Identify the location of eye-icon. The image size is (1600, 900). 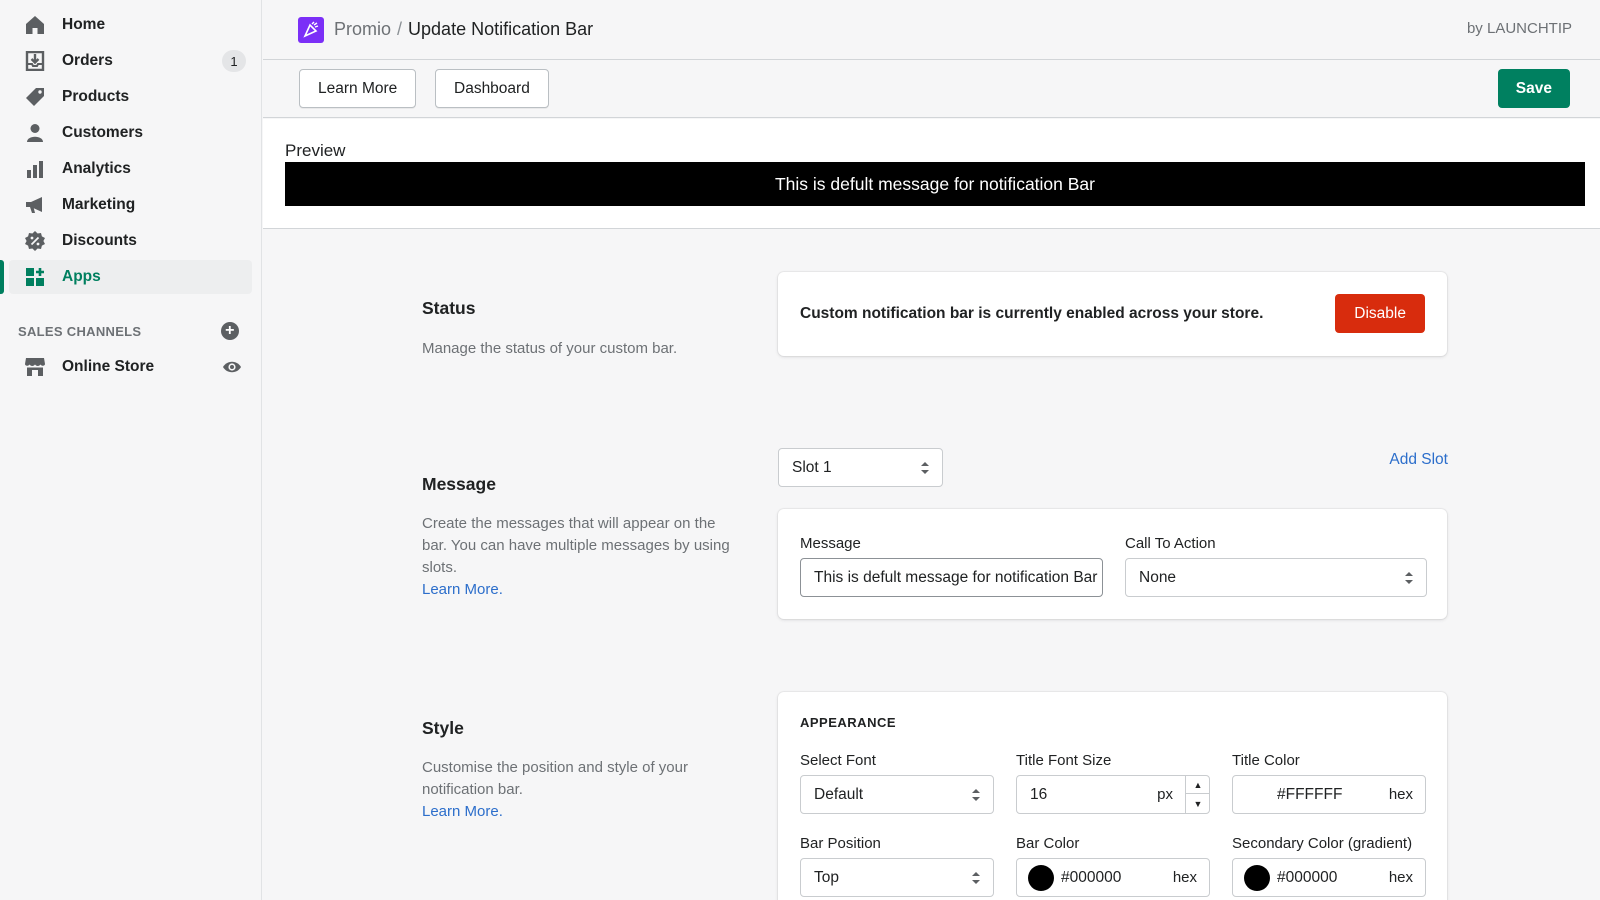
(232, 367).